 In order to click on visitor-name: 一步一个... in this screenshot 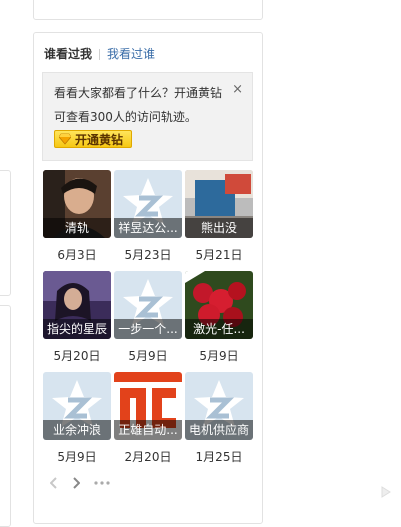, I will do `click(148, 329)`.